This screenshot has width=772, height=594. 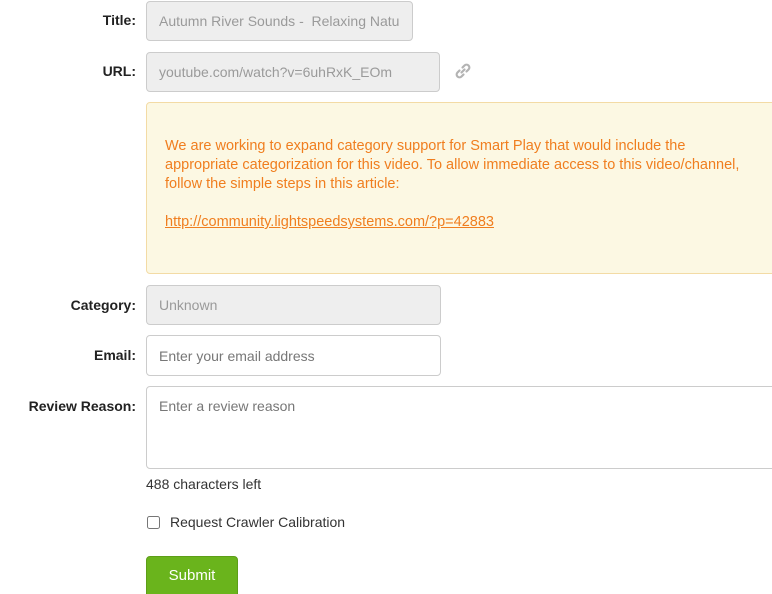 I want to click on link-icon, so click(x=463, y=71).